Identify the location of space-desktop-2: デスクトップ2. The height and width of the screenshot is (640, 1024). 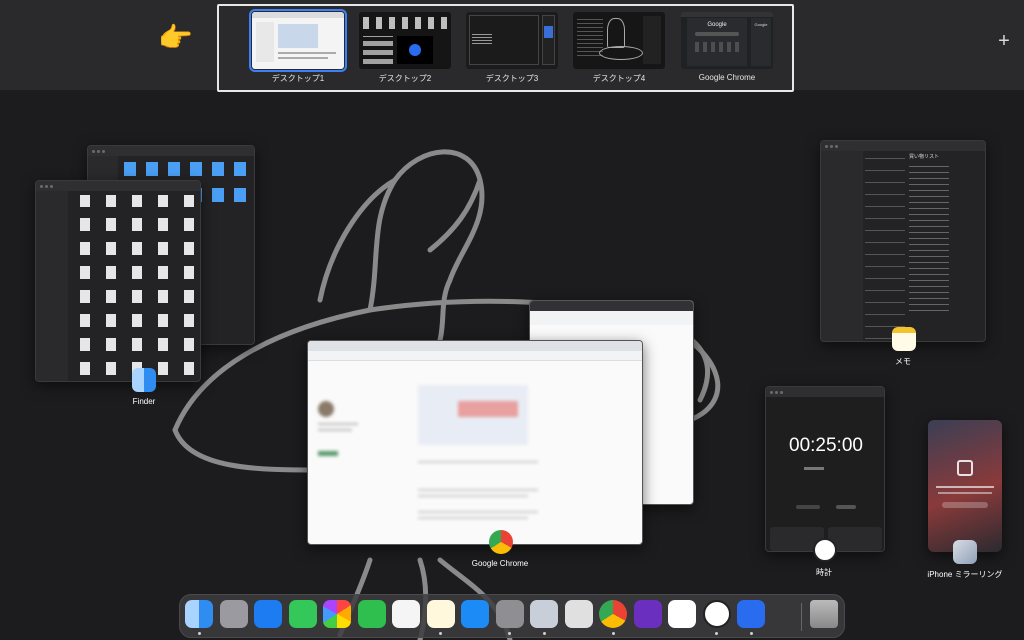
(405, 48).